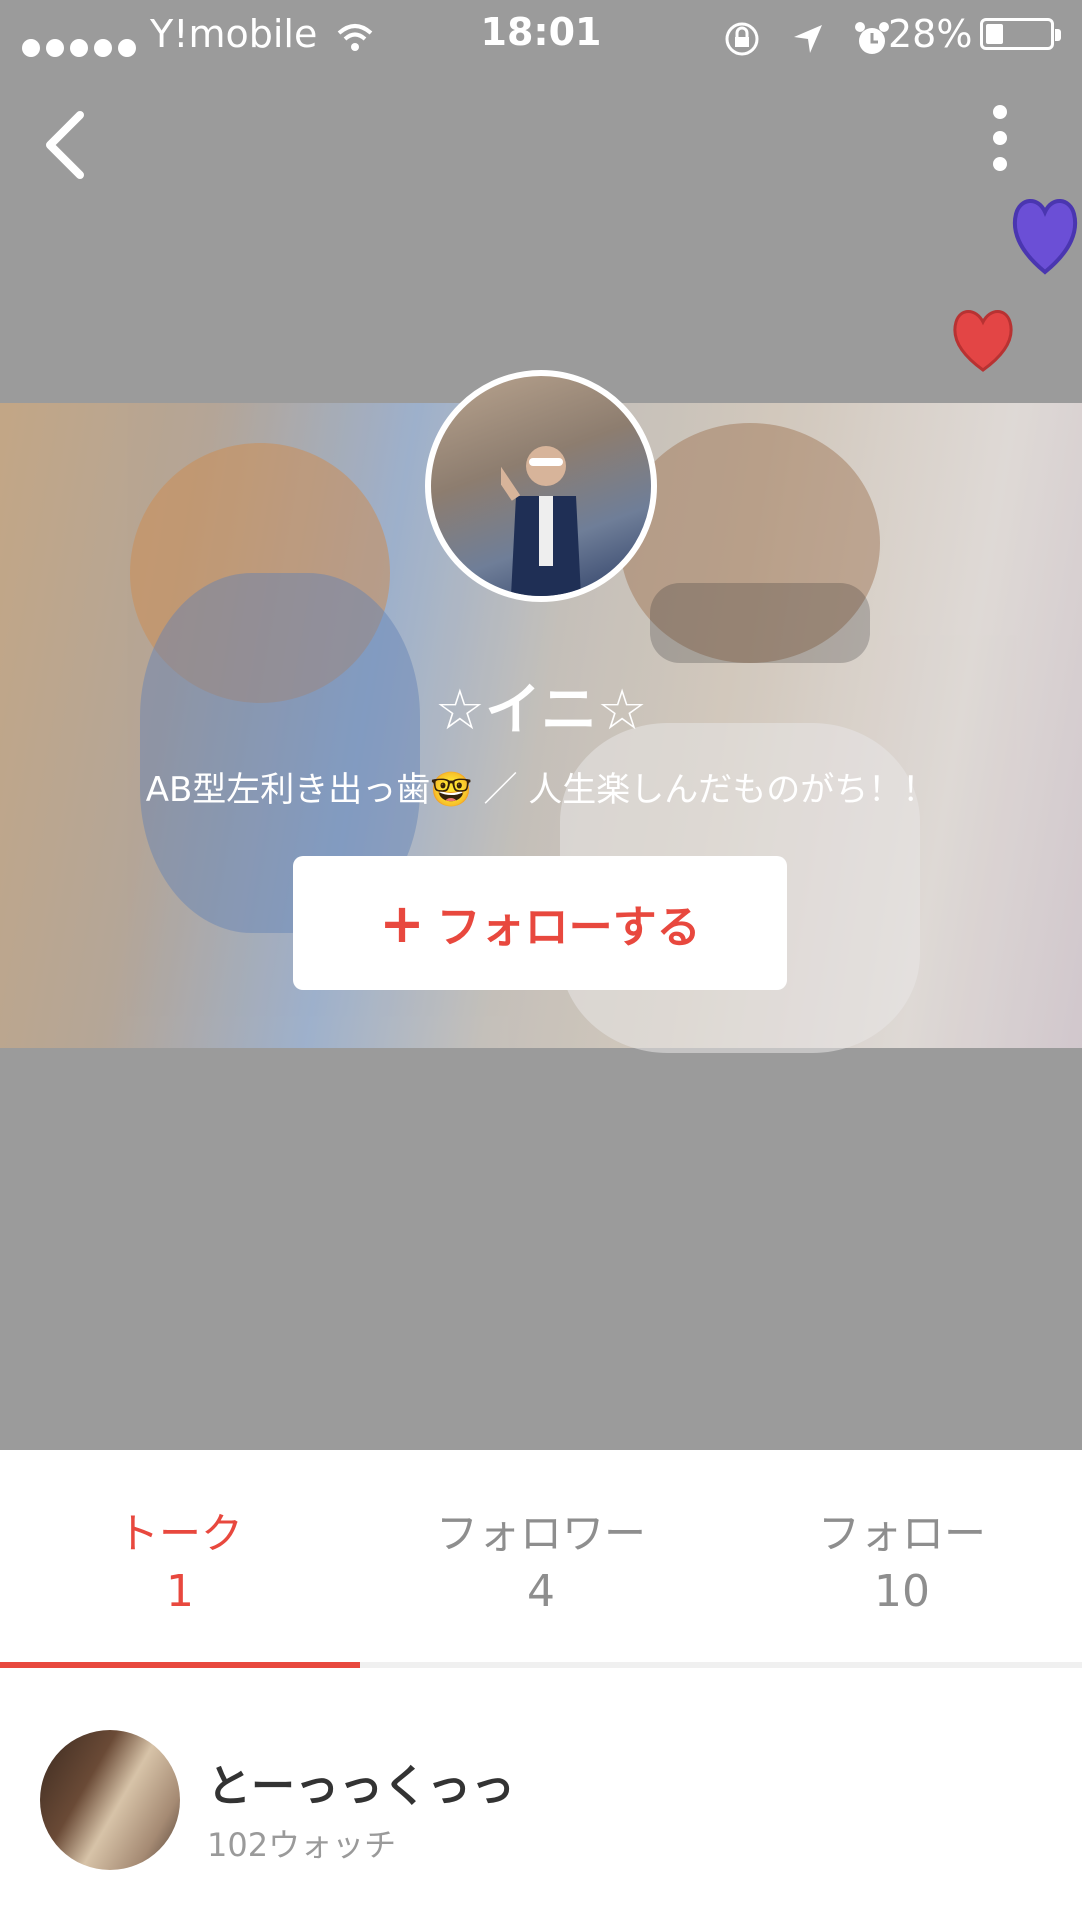 Image resolution: width=1082 pixels, height=1920 pixels. Describe the element at coordinates (1020, 34) in the screenshot. I see `battery-icon` at that location.